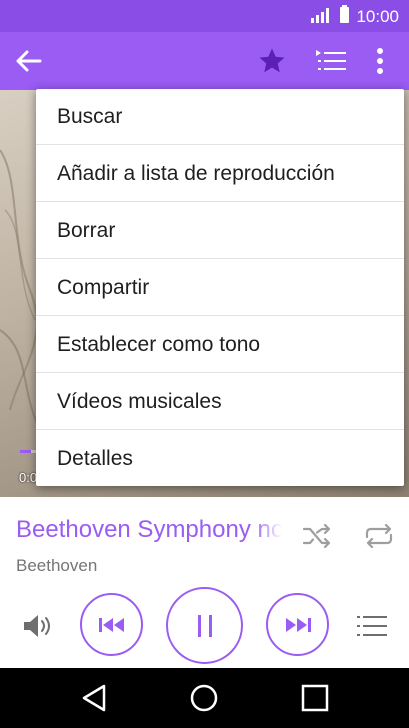  I want to click on back-button, so click(28, 61).